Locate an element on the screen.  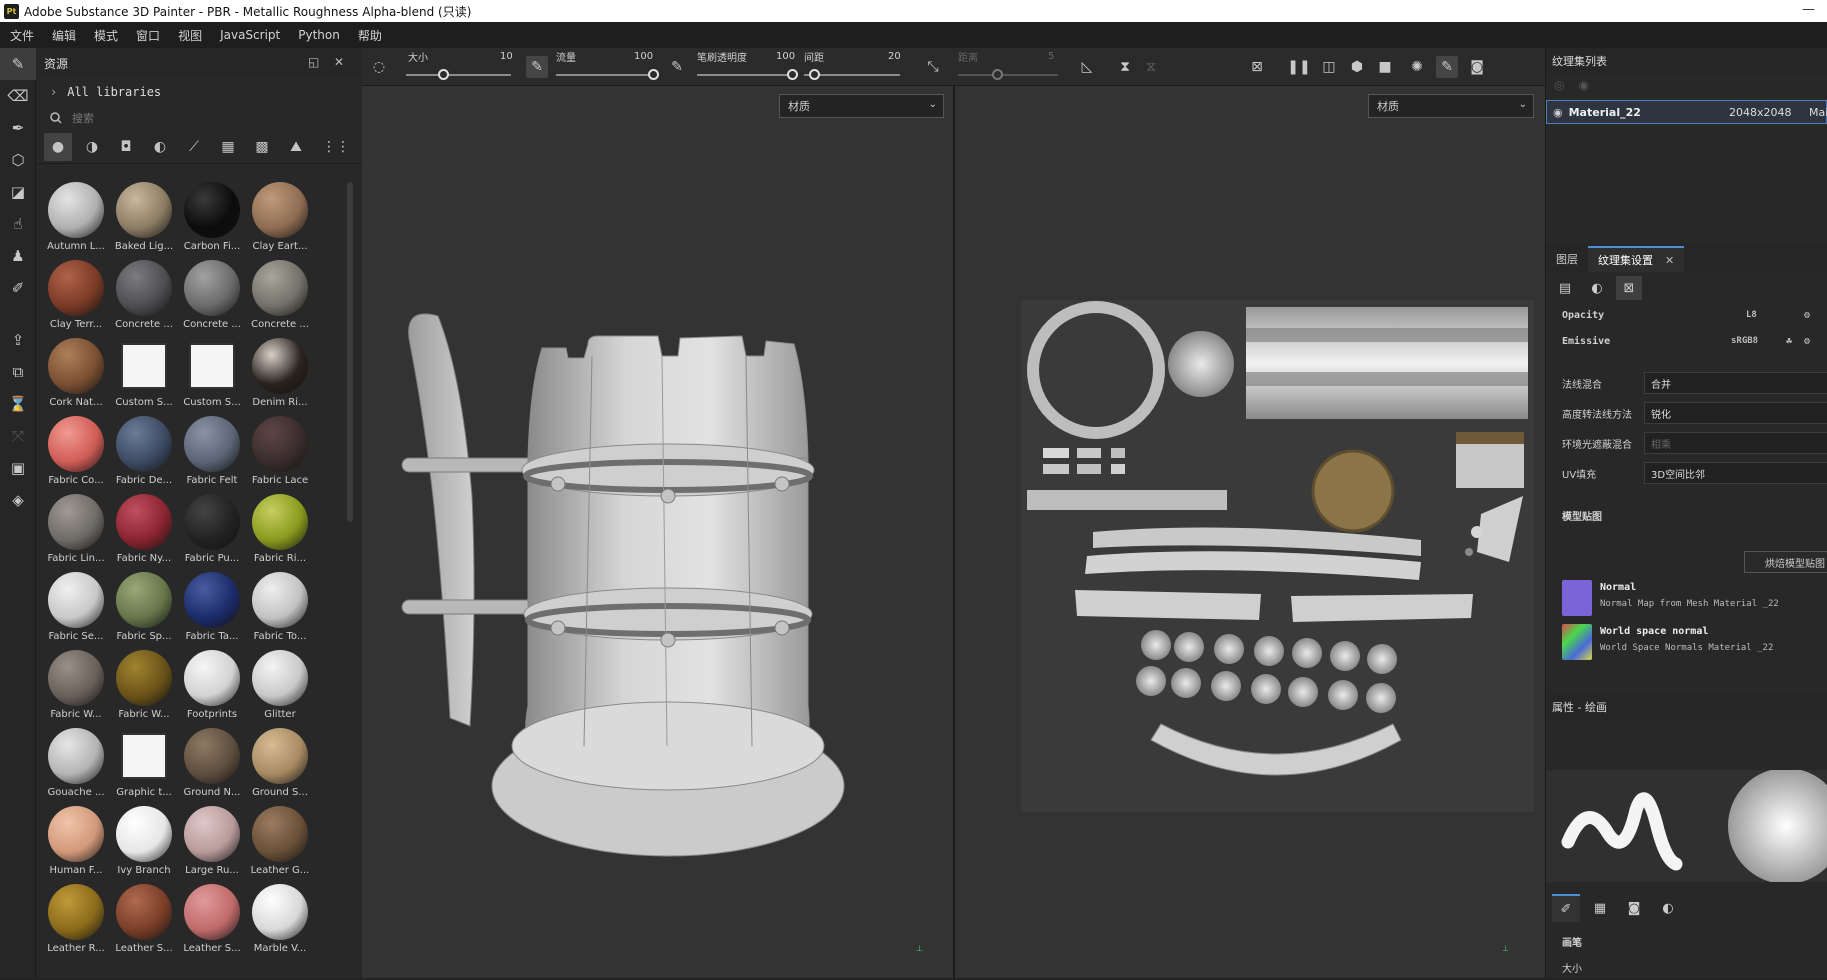
flow-slider is located at coordinates (605, 75).